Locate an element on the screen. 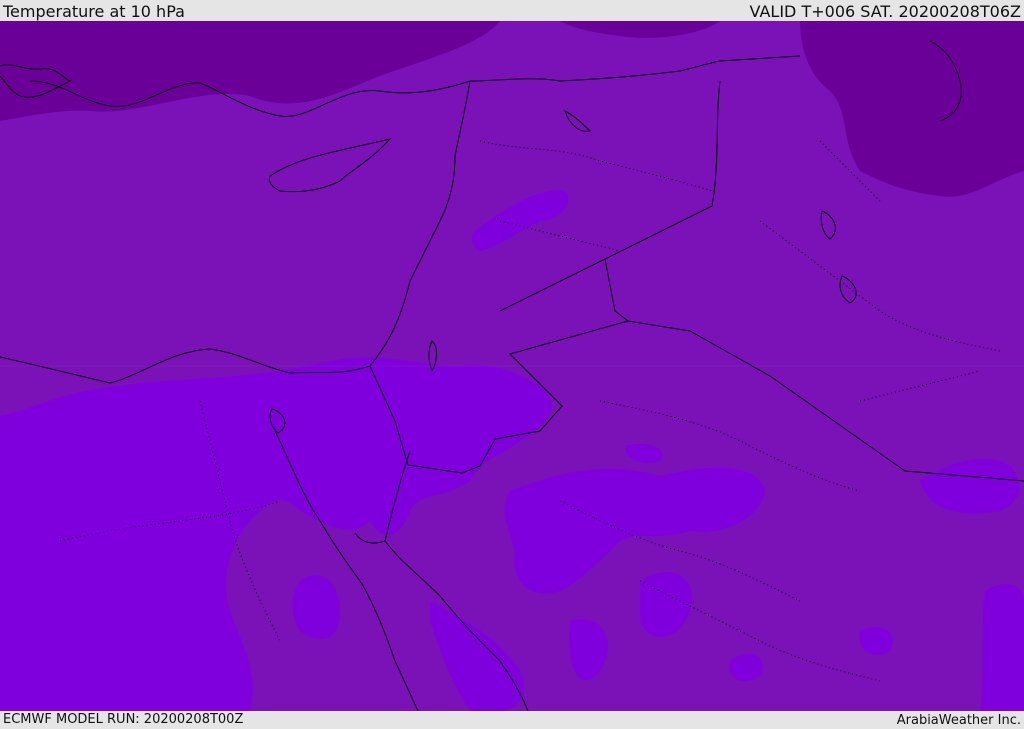  model-run-label: ECMWF MODEL RUN: 20200208T00Z is located at coordinates (123, 719).